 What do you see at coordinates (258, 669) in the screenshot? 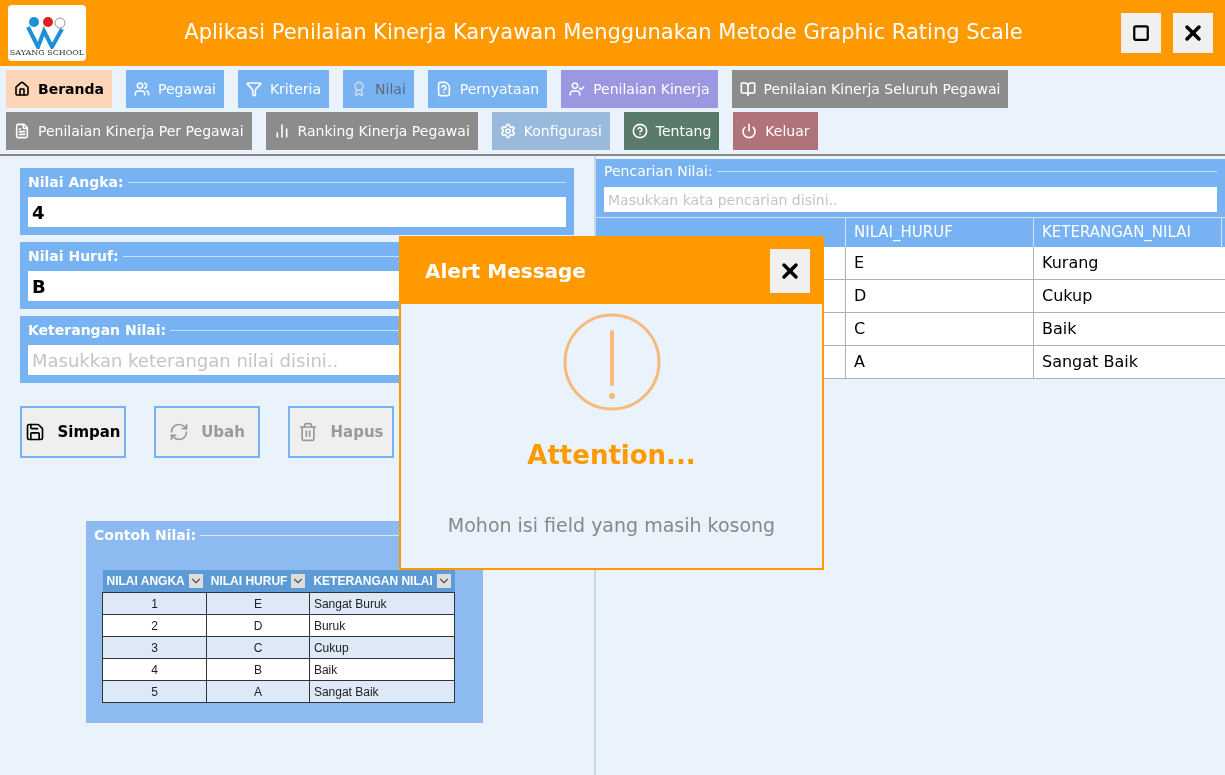
I see `table-cell: B` at bounding box center [258, 669].